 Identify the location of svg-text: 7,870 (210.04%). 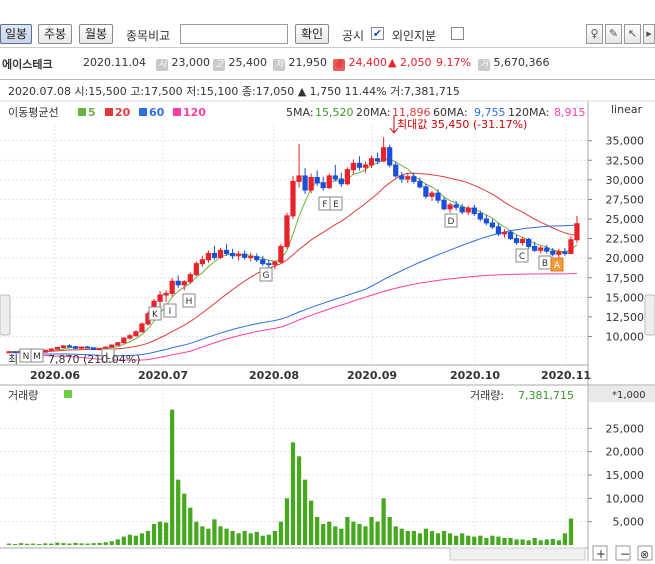
(94, 359).